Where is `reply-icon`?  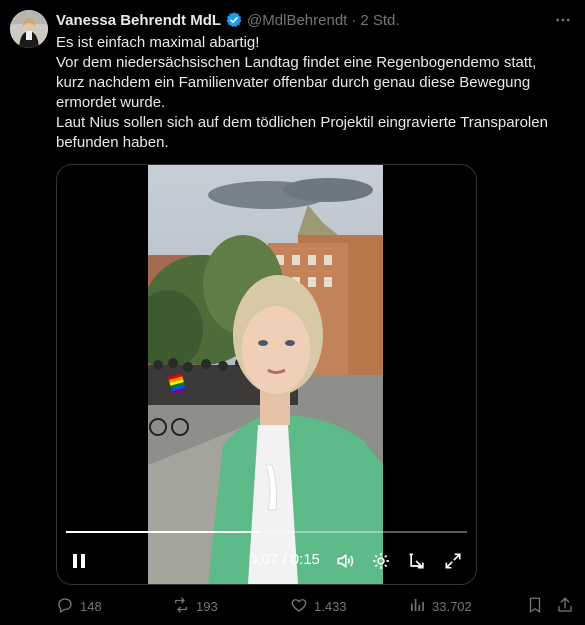 reply-icon is located at coordinates (65, 606).